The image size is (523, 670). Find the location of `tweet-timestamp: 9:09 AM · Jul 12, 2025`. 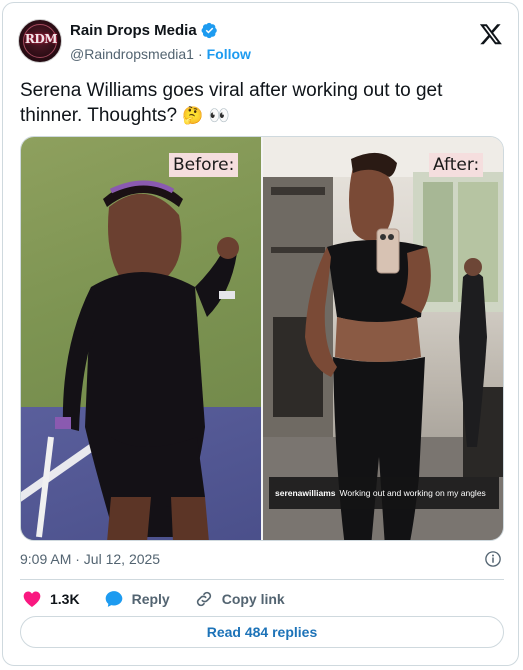

tweet-timestamp: 9:09 AM · Jul 12, 2025 is located at coordinates (90, 559).